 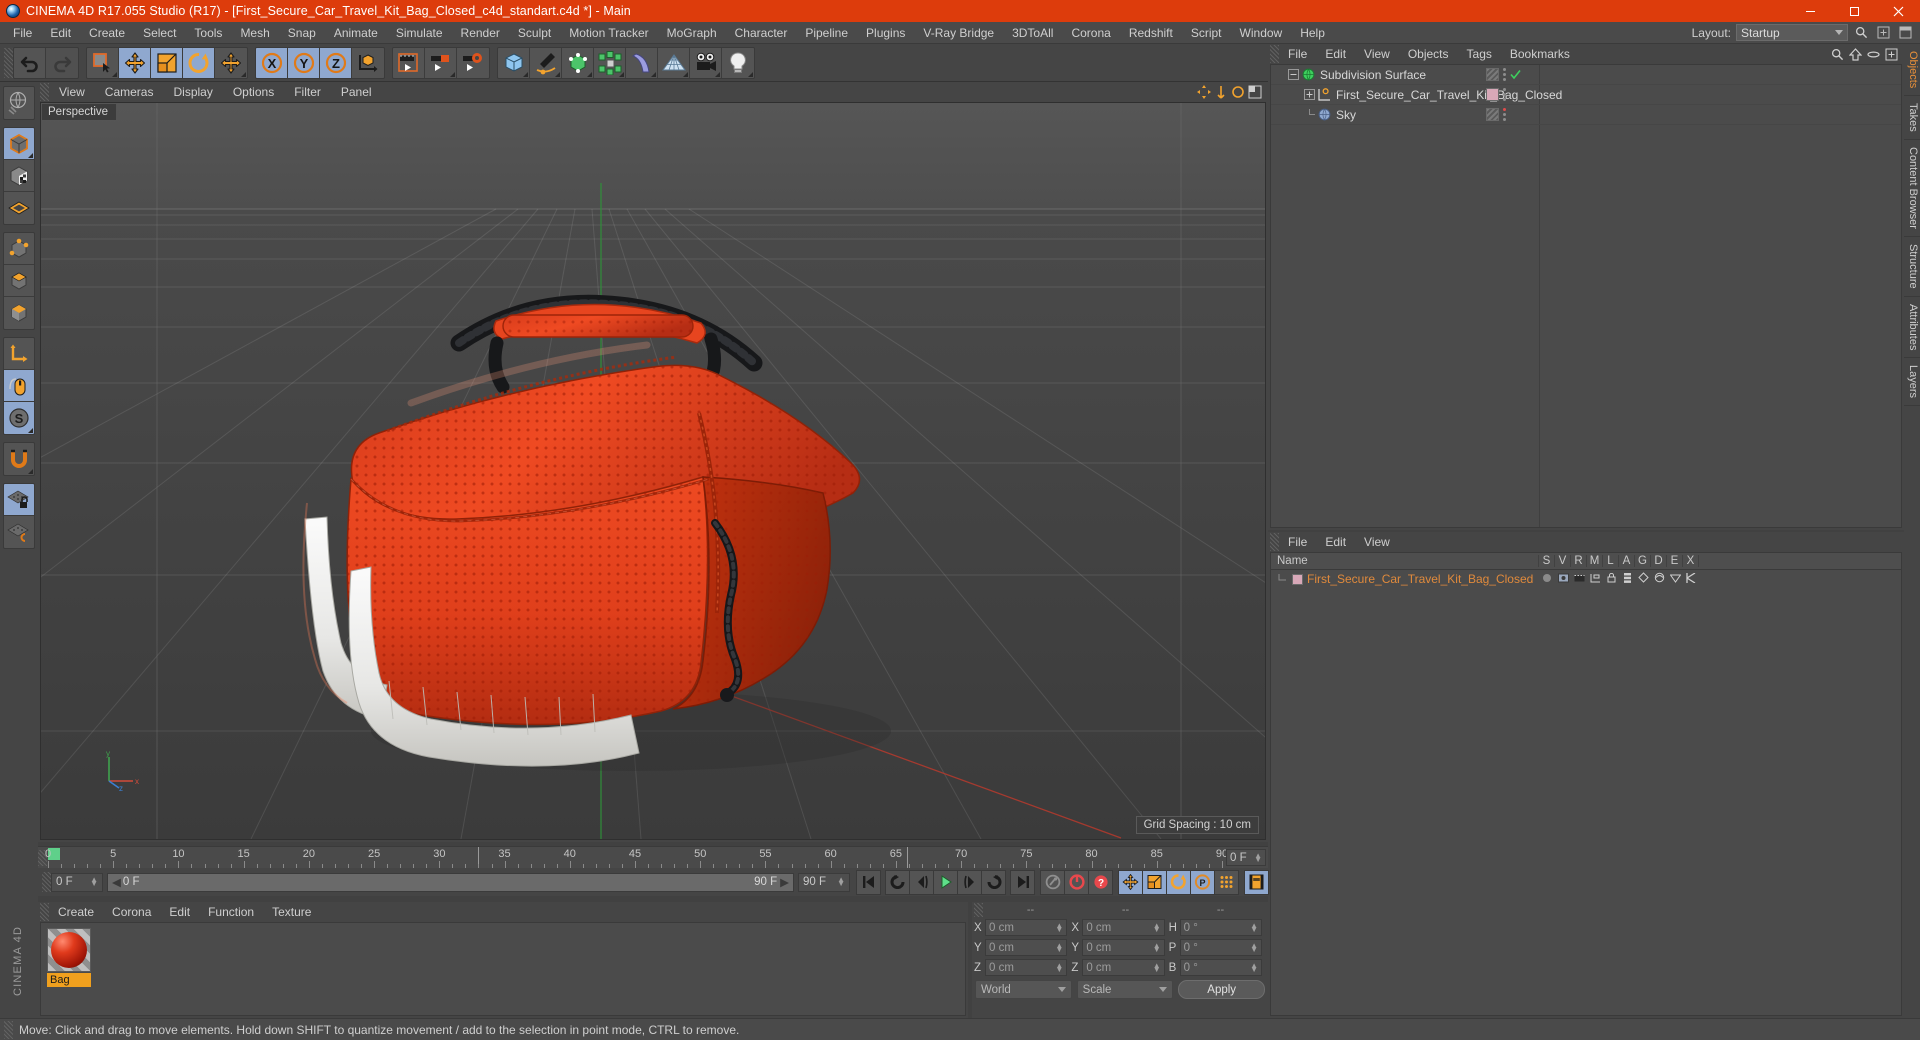 What do you see at coordinates (167, 62) in the screenshot?
I see `scale-tool` at bounding box center [167, 62].